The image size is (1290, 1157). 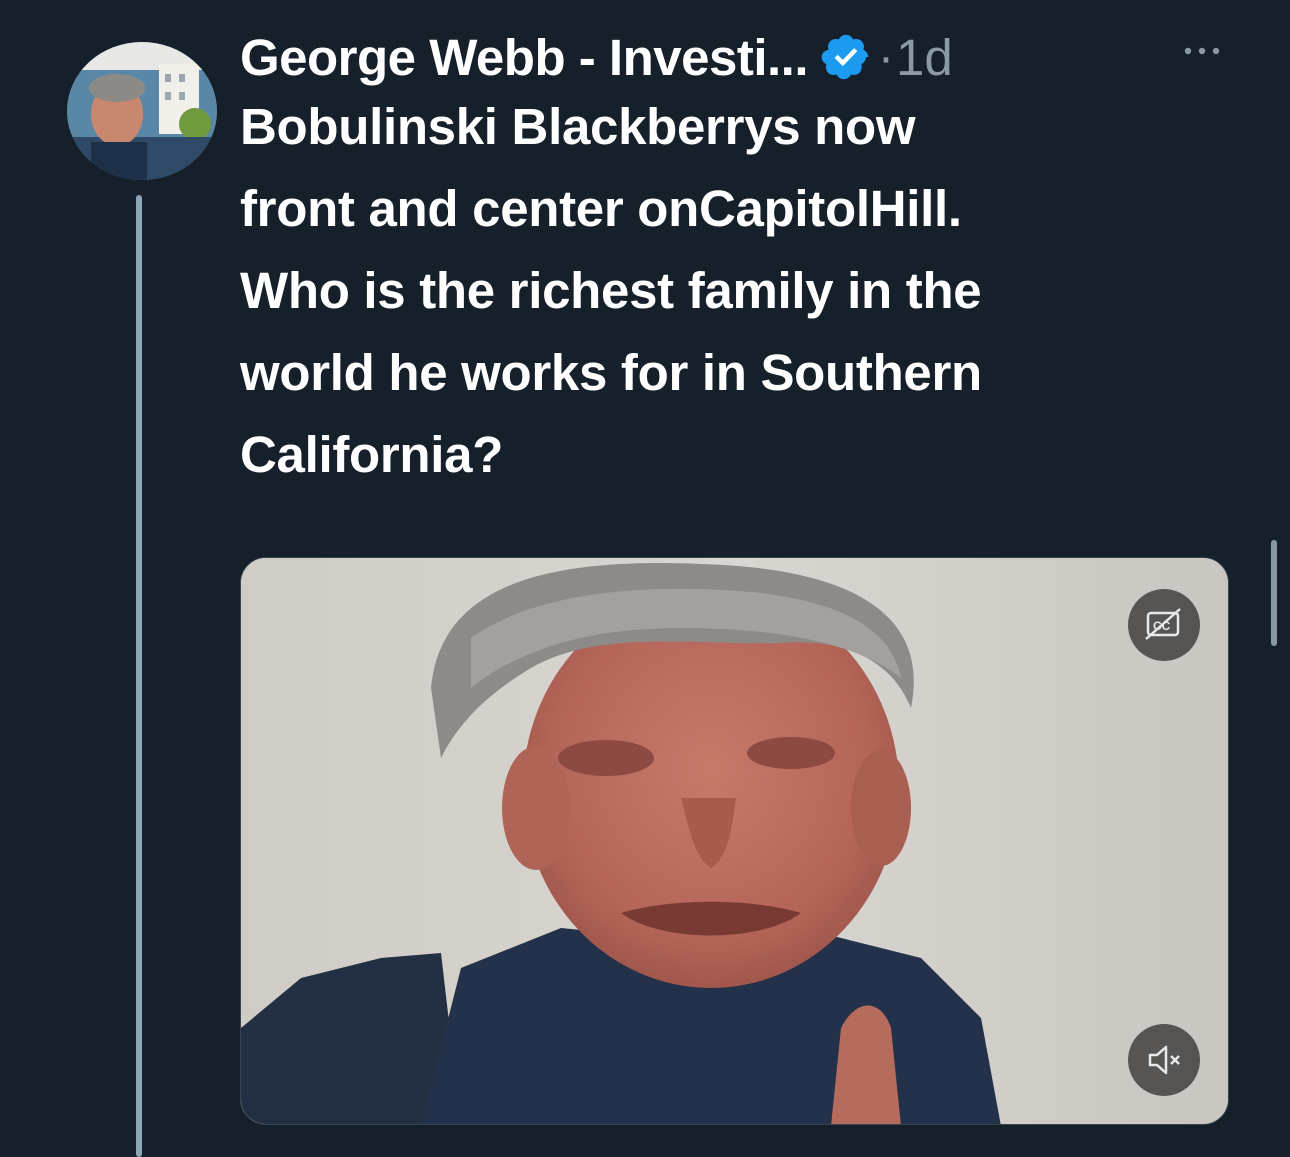 What do you see at coordinates (611, 290) in the screenshot?
I see `tweet-text-line: Who is the richest family in the` at bounding box center [611, 290].